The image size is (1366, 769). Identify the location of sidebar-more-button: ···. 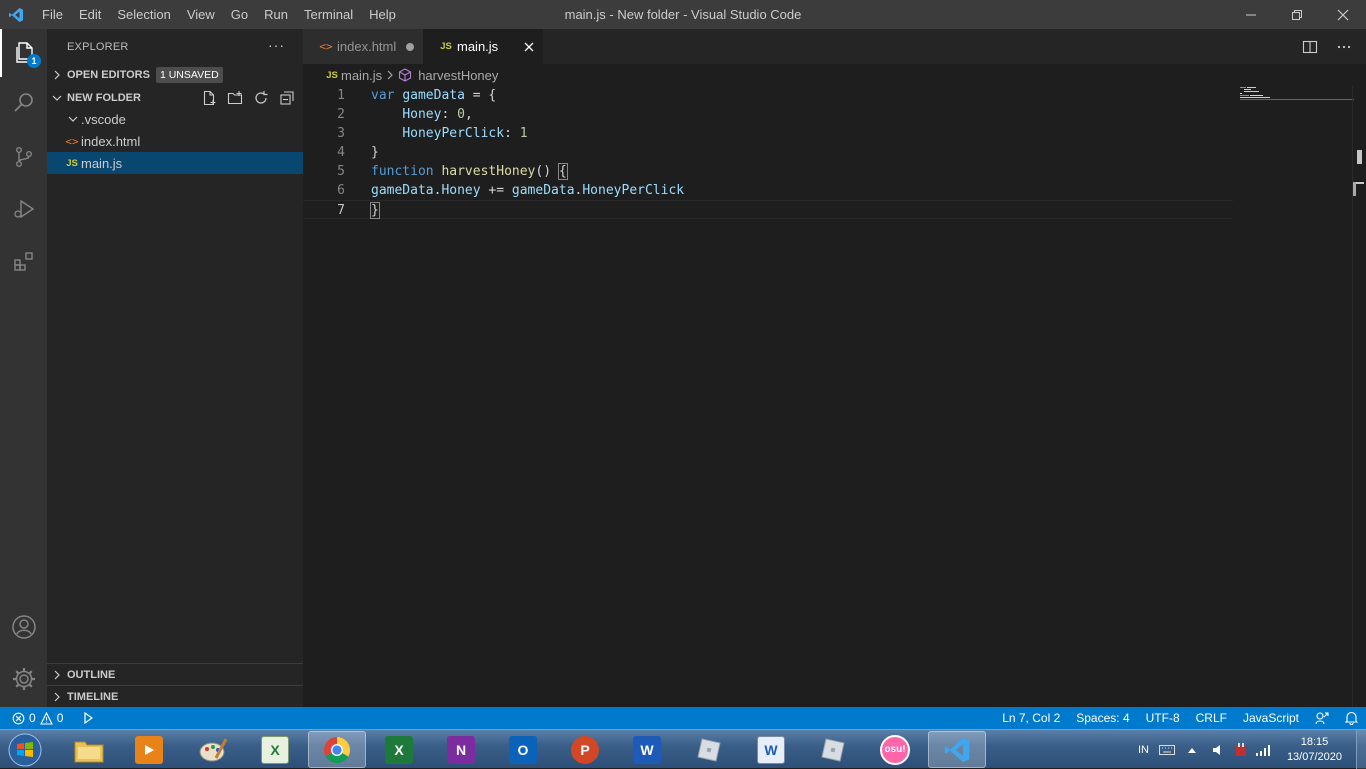
(276, 45).